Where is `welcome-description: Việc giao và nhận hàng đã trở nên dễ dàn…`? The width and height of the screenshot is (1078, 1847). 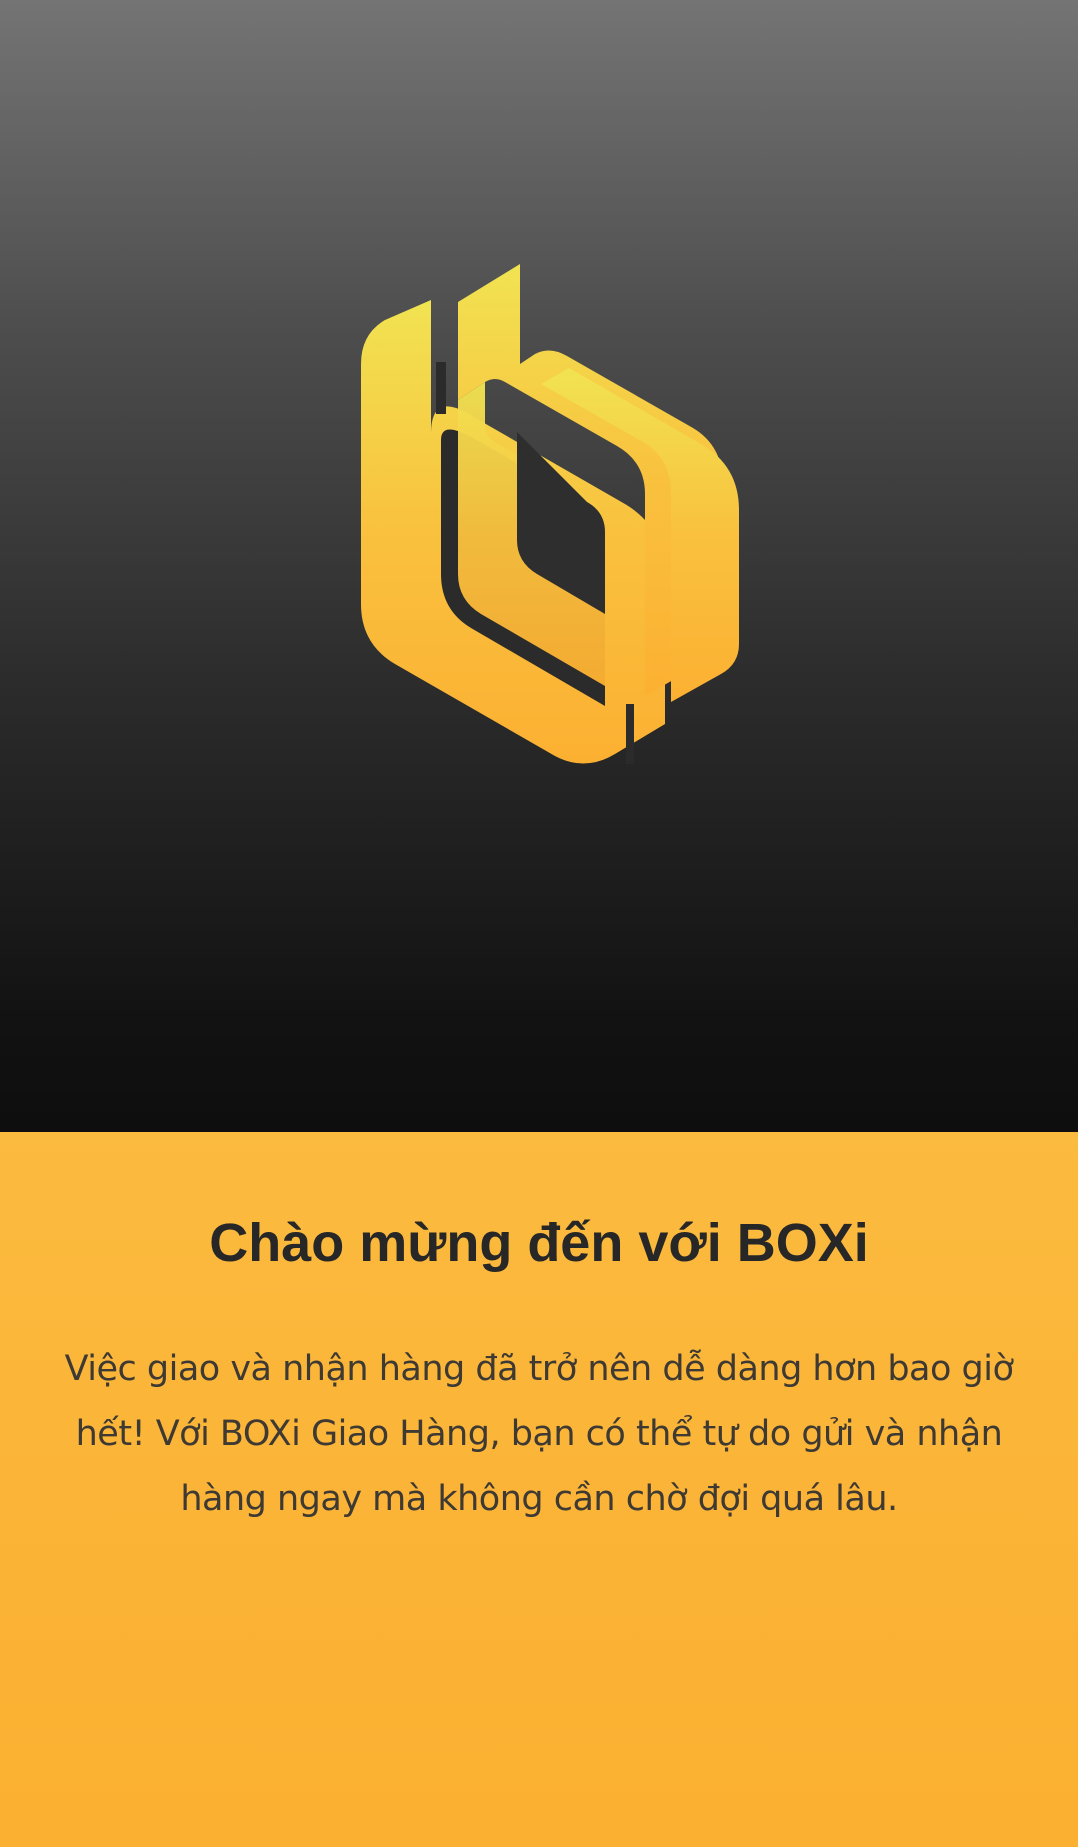 welcome-description: Việc giao và nhận hàng đã trở nên dễ dàn… is located at coordinates (539, 1434).